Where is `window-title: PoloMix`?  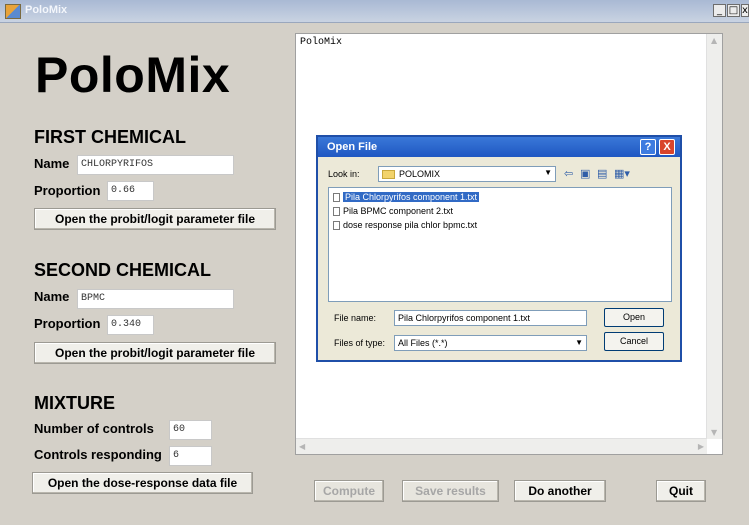
window-title: PoloMix is located at coordinates (46, 10).